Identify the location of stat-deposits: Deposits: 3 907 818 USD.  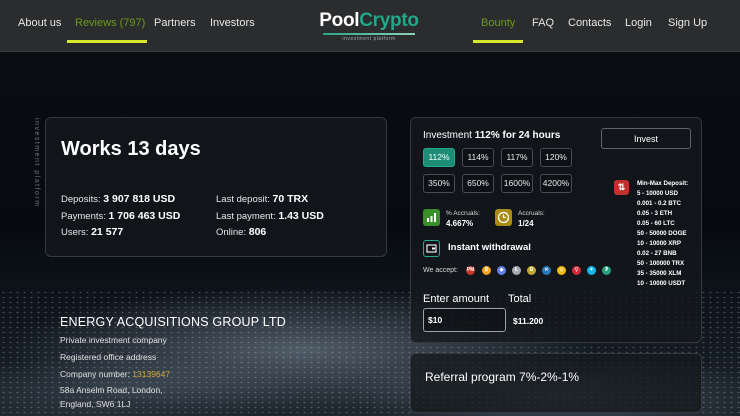
(118, 199).